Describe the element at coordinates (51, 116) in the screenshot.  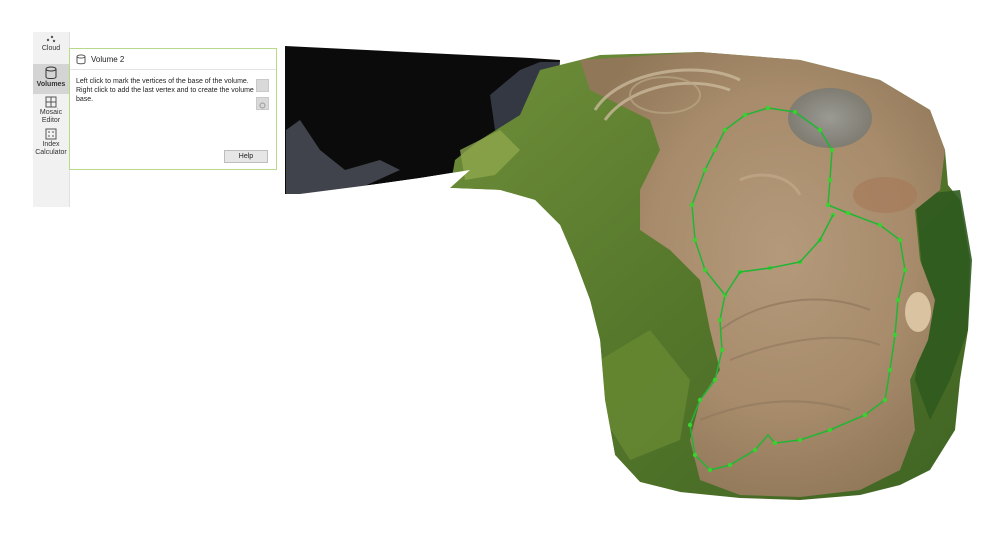
I see `tool-label: Mosaic Editor` at that location.